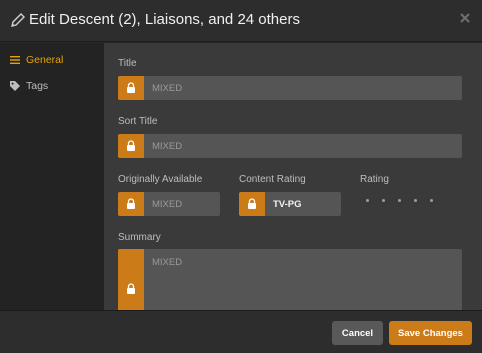  What do you see at coordinates (15, 86) in the screenshot?
I see `tag-icon` at bounding box center [15, 86].